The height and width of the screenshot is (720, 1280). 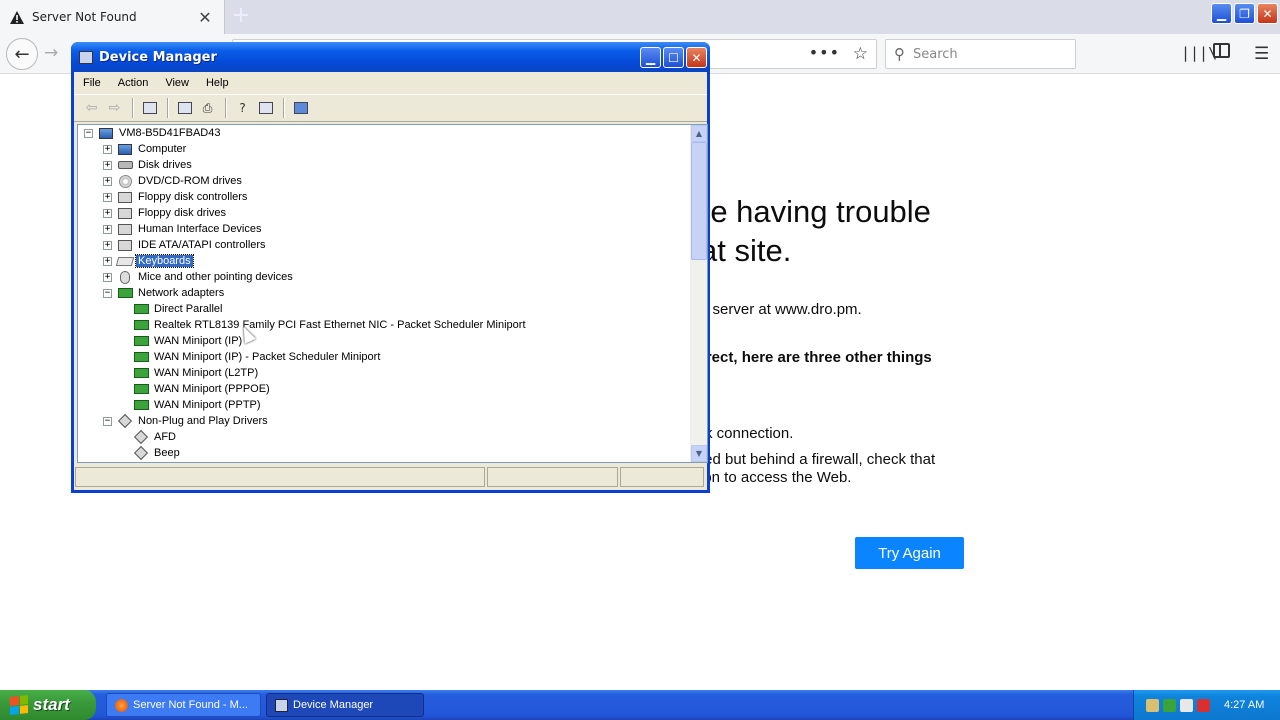 What do you see at coordinates (1169, 705) in the screenshot?
I see `security-tray-icon` at bounding box center [1169, 705].